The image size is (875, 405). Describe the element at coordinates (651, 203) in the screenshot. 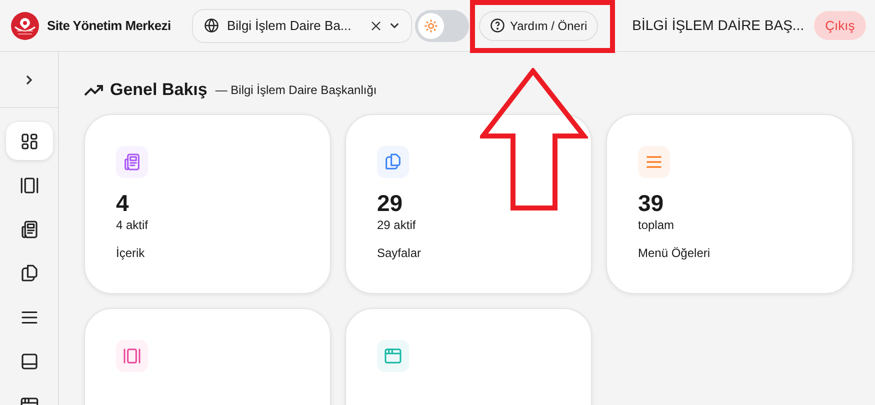

I see `stat-value: 39` at that location.